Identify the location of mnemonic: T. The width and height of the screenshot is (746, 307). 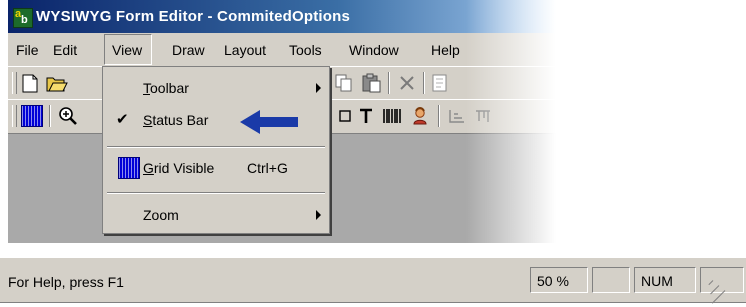
(146, 88).